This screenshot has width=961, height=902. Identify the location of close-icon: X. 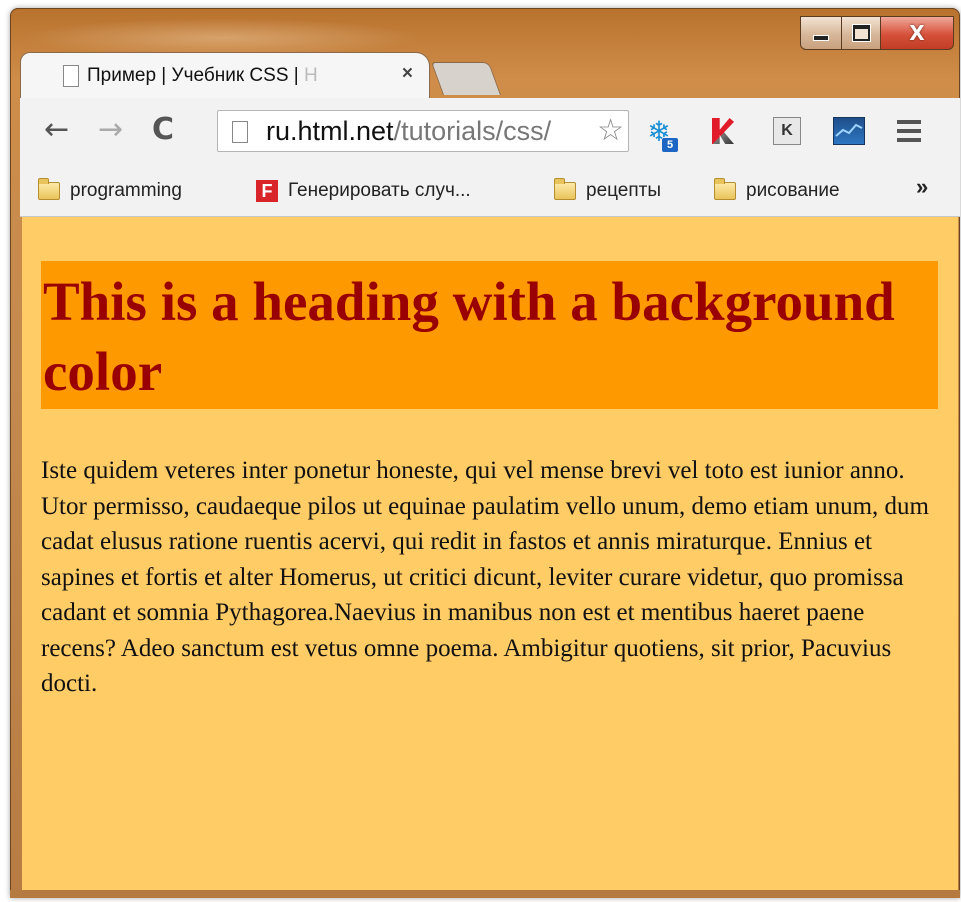
(917, 33).